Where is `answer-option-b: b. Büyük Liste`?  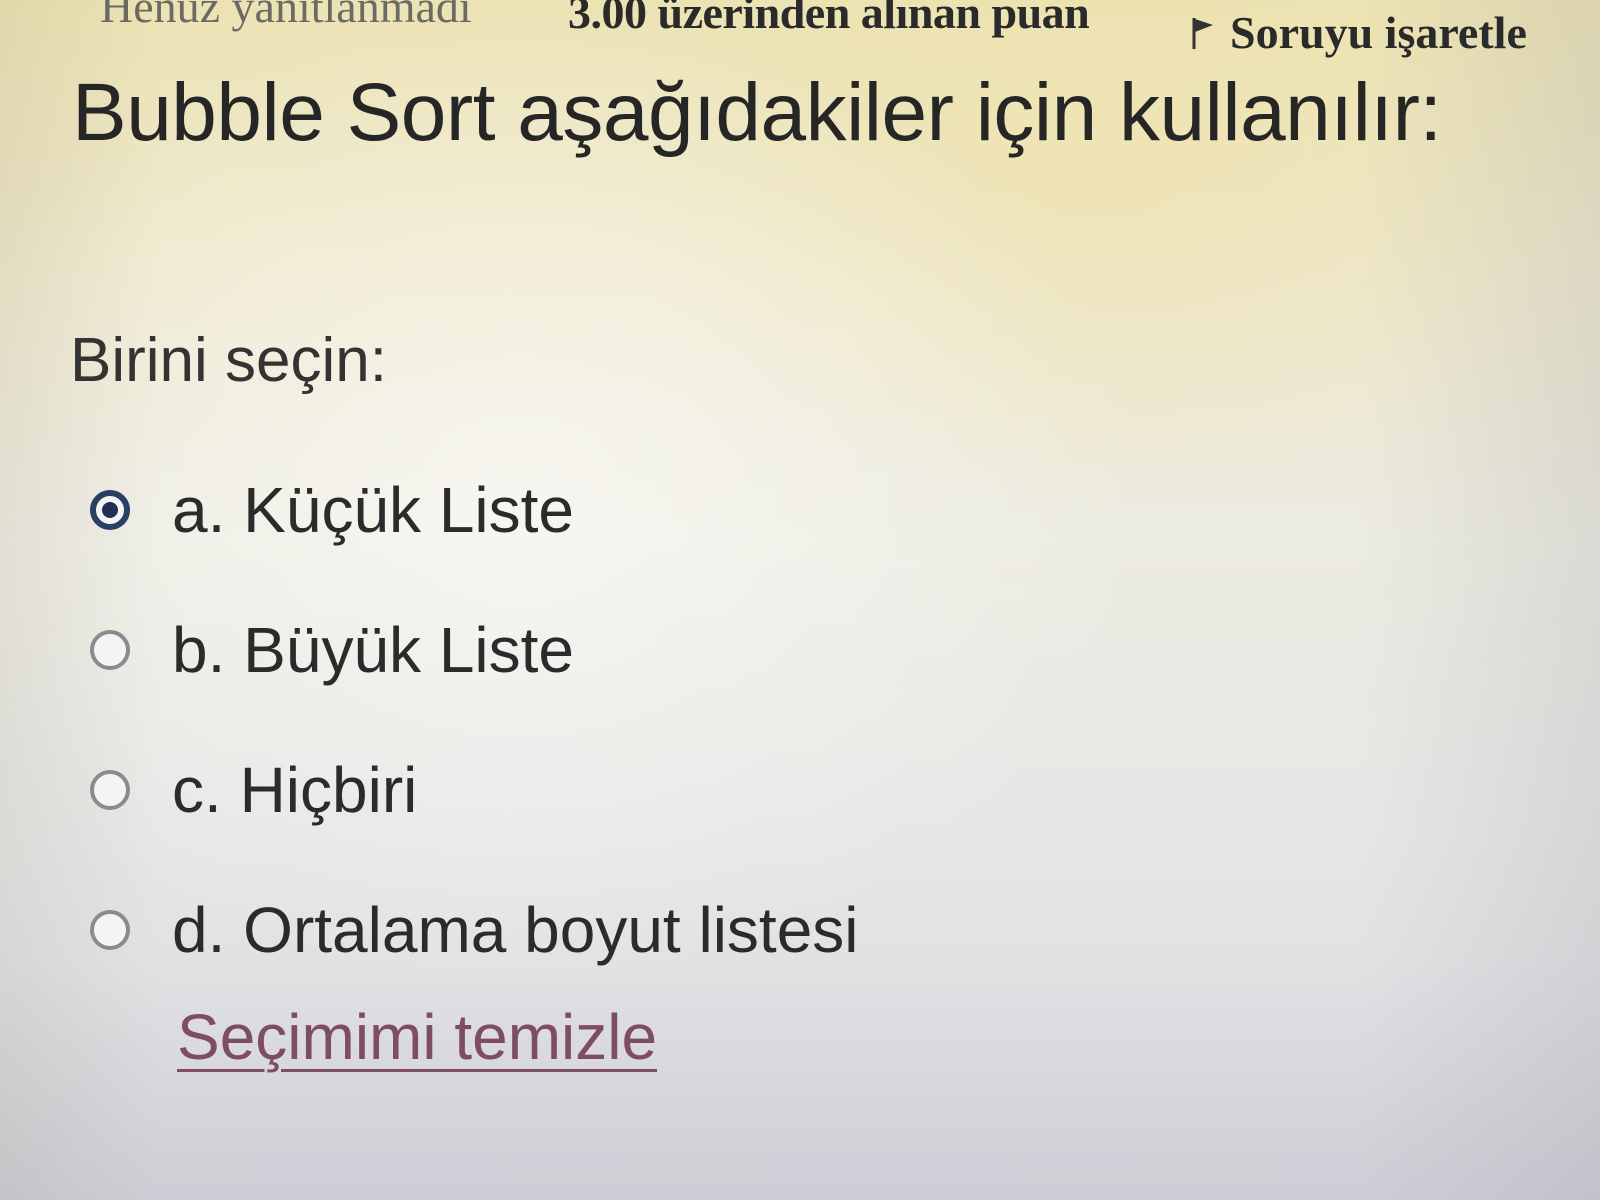 answer-option-b: b. Büyük Liste is located at coordinates (474, 650).